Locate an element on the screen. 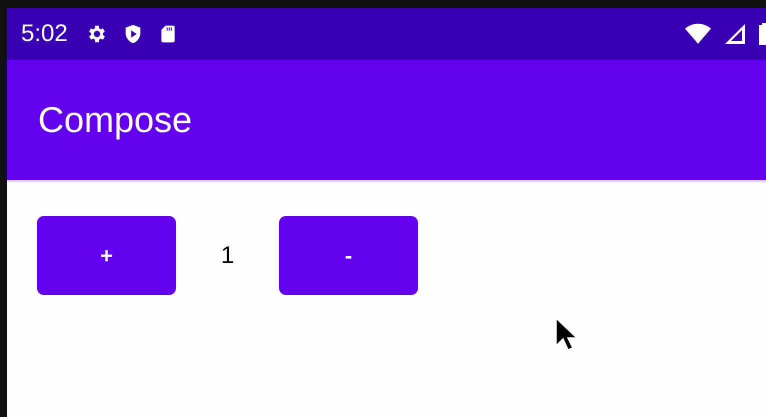  increment-button: + is located at coordinates (106, 255).